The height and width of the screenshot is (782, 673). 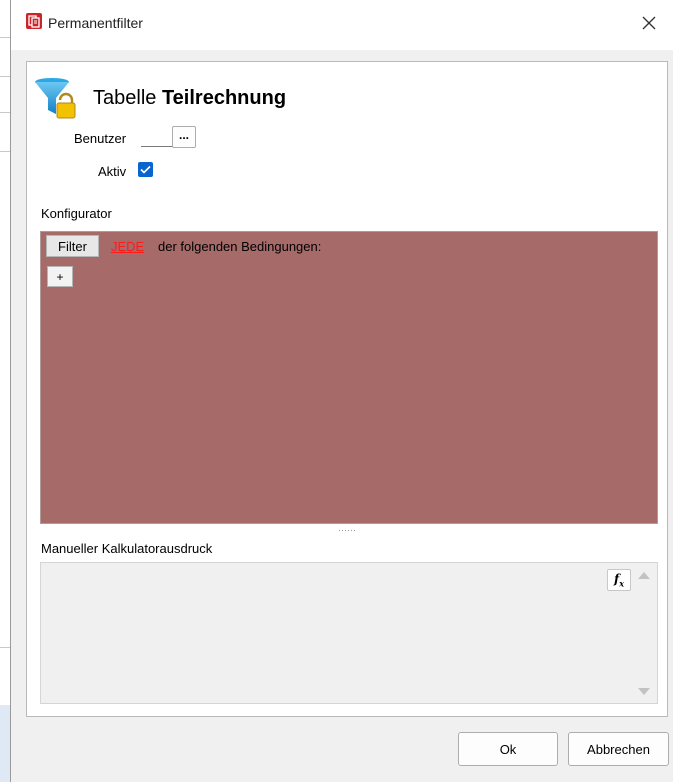 What do you see at coordinates (127, 246) in the screenshot?
I see `condition-mode-link: JEDE` at bounding box center [127, 246].